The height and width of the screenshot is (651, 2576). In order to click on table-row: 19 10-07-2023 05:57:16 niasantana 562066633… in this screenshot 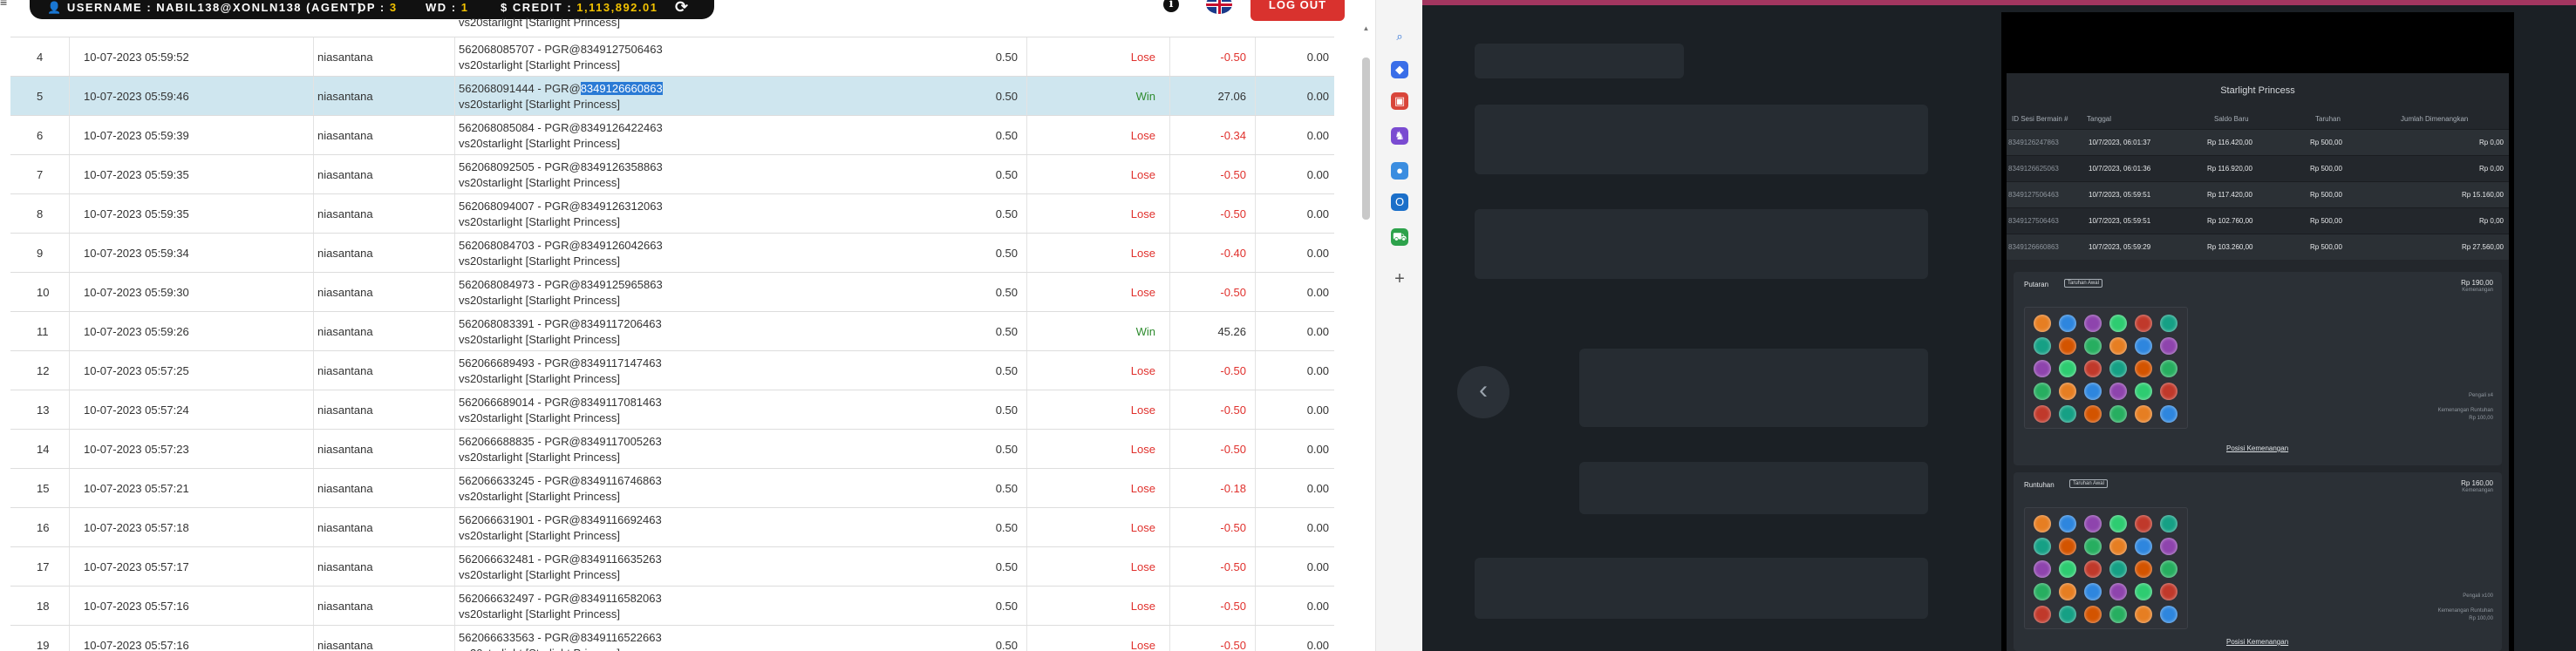, I will do `click(672, 638)`.